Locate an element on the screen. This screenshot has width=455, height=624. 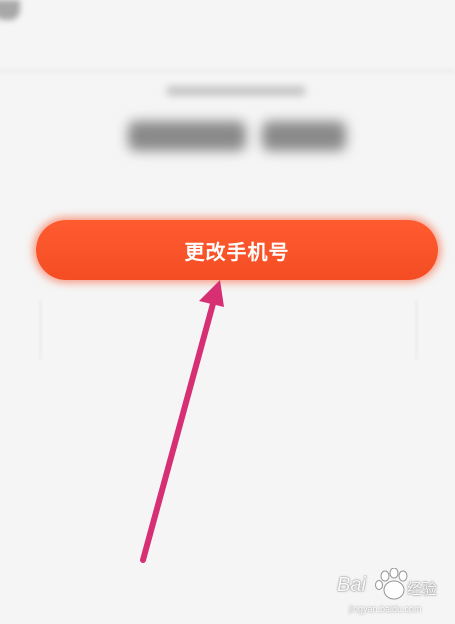
watermark-url: jingyan.baidu.com is located at coordinates (385, 609).